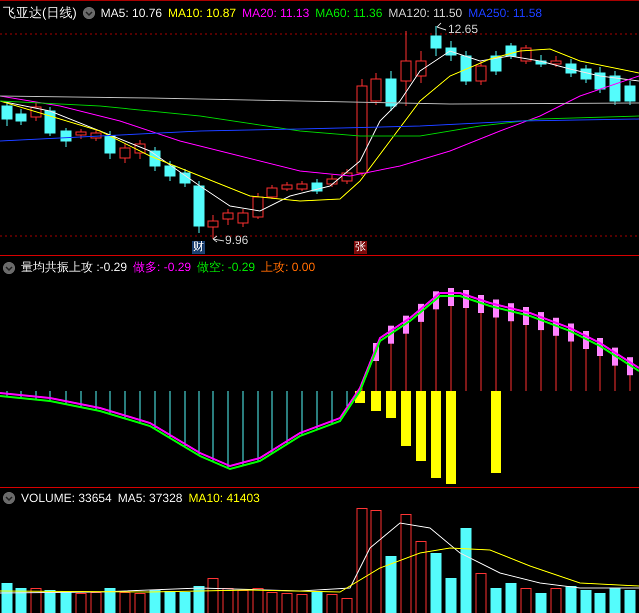  What do you see at coordinates (150, 498) in the screenshot?
I see `indicator-label: MA5: 37328` at bounding box center [150, 498].